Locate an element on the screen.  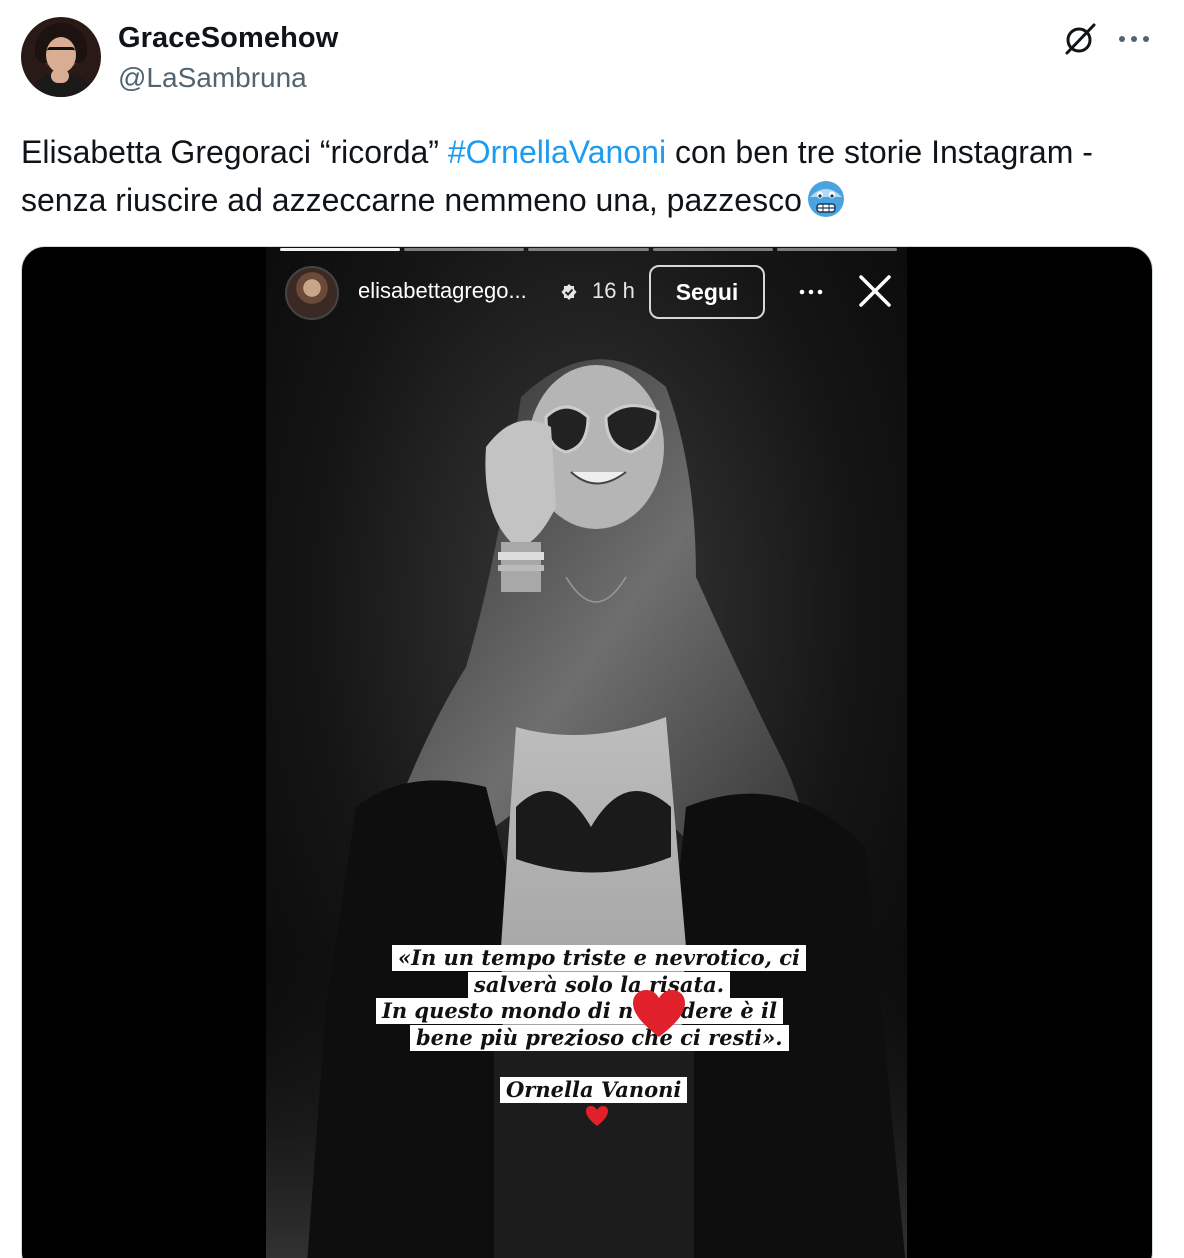
cold-face-emoji is located at coordinates (825, 199).